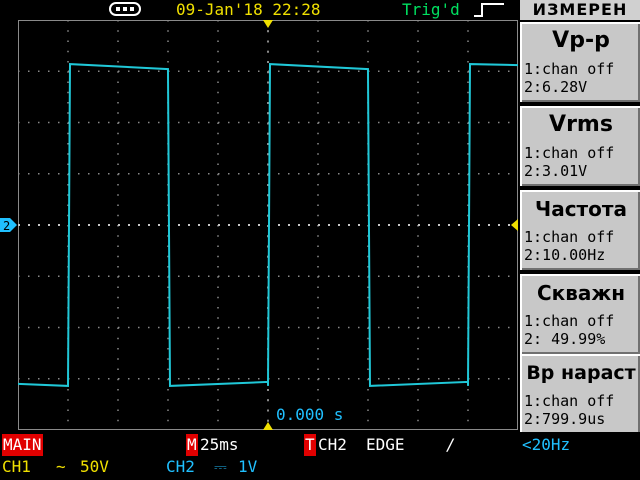  I want to click on measure-rise-time: Вр нараст 1:chan off 2:799.9us, so click(580, 394).